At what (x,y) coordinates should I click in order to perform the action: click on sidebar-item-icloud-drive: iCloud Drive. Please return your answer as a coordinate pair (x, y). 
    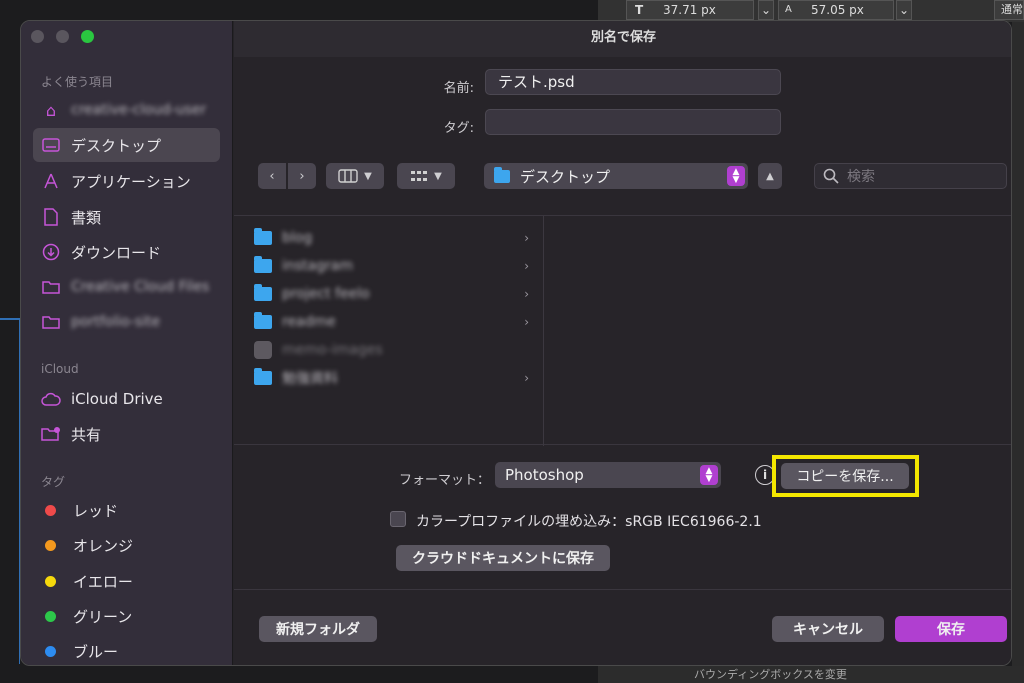
    Looking at the image, I should click on (126, 399).